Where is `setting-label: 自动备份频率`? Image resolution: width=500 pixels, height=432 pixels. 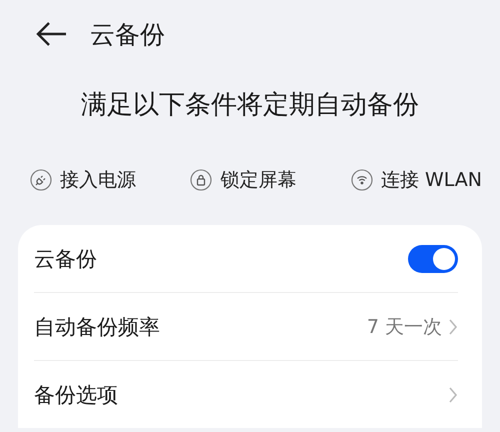
setting-label: 自动备份频率 is located at coordinates (97, 327).